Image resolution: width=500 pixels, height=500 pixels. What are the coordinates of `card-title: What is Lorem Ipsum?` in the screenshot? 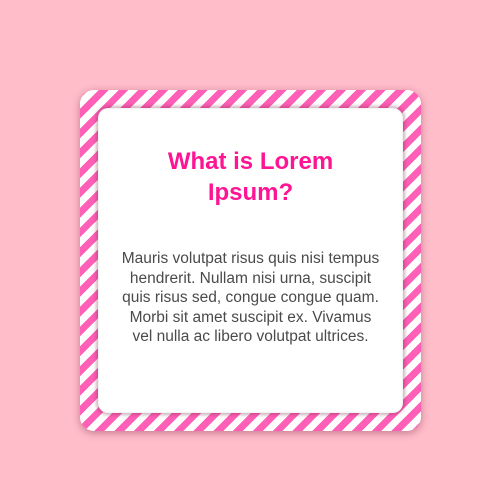 It's located at (250, 177).